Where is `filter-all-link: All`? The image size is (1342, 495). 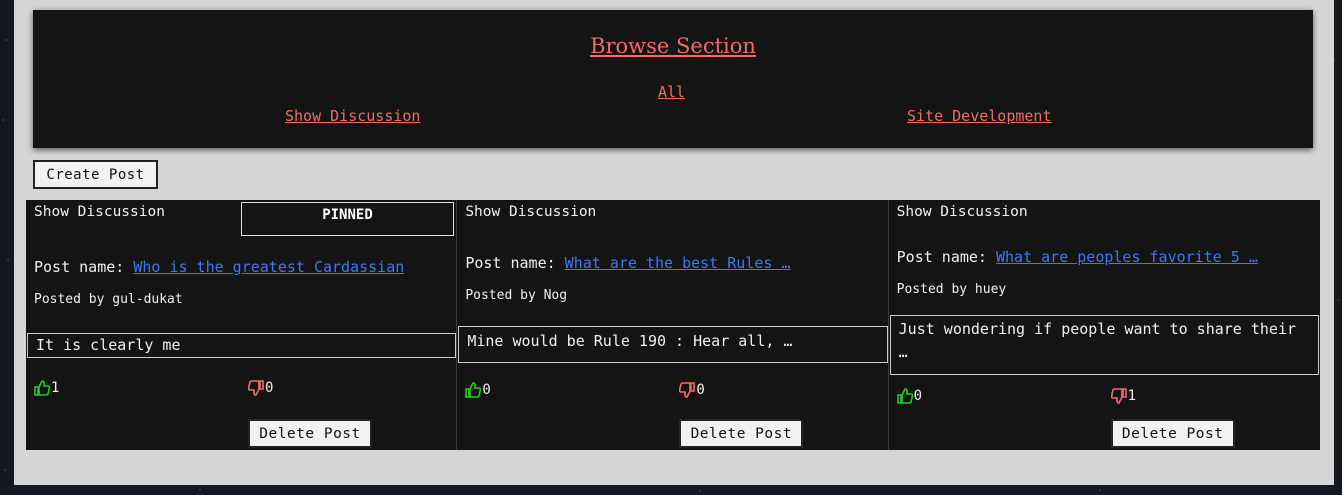
filter-all-link: All is located at coordinates (671, 92).